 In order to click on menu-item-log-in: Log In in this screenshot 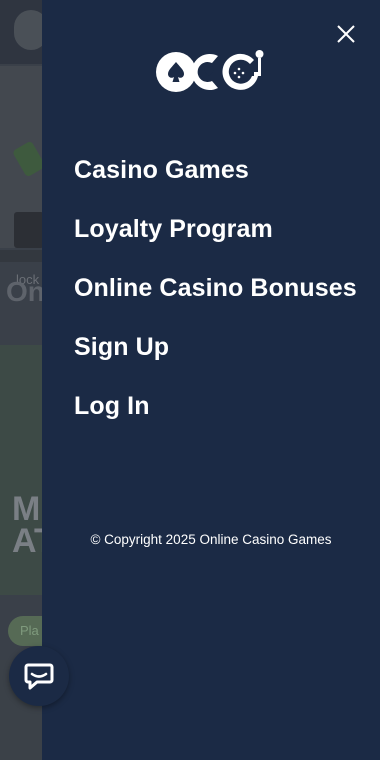, I will do `click(215, 415)`.